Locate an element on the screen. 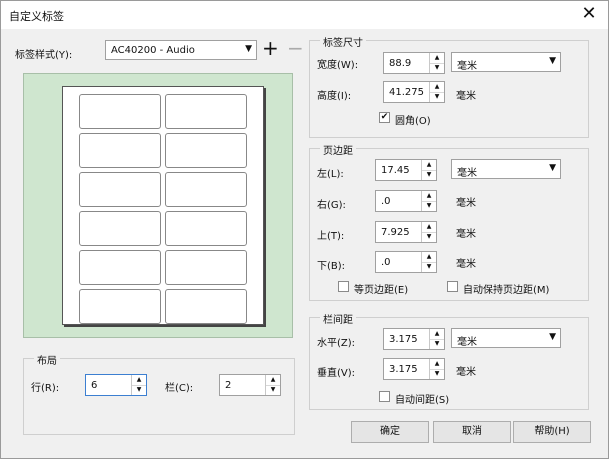 Image resolution: width=609 pixels, height=459 pixels. ok-button: 确定 is located at coordinates (390, 432).